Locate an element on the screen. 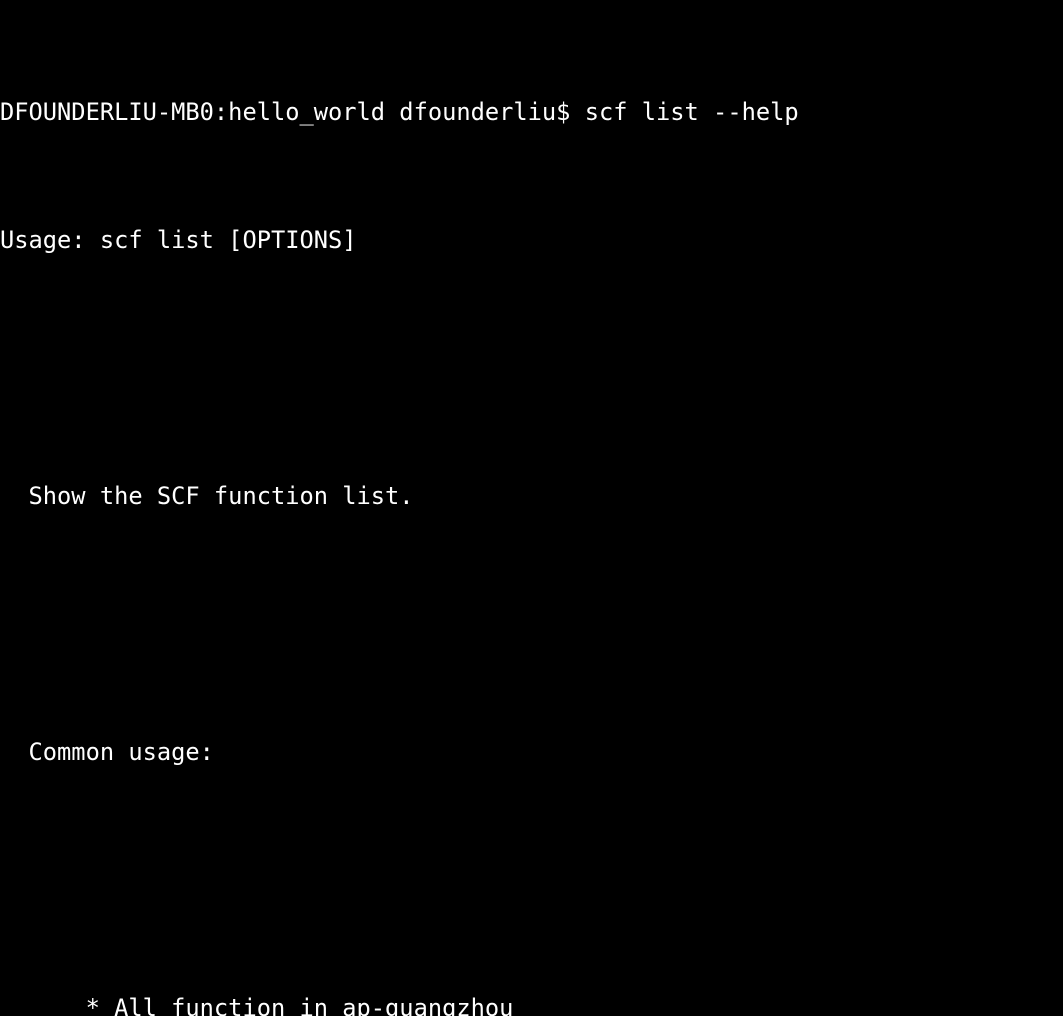 The height and width of the screenshot is (1016, 1063). usage-text: Usage: scf list [OPTIONS] is located at coordinates (178, 240).